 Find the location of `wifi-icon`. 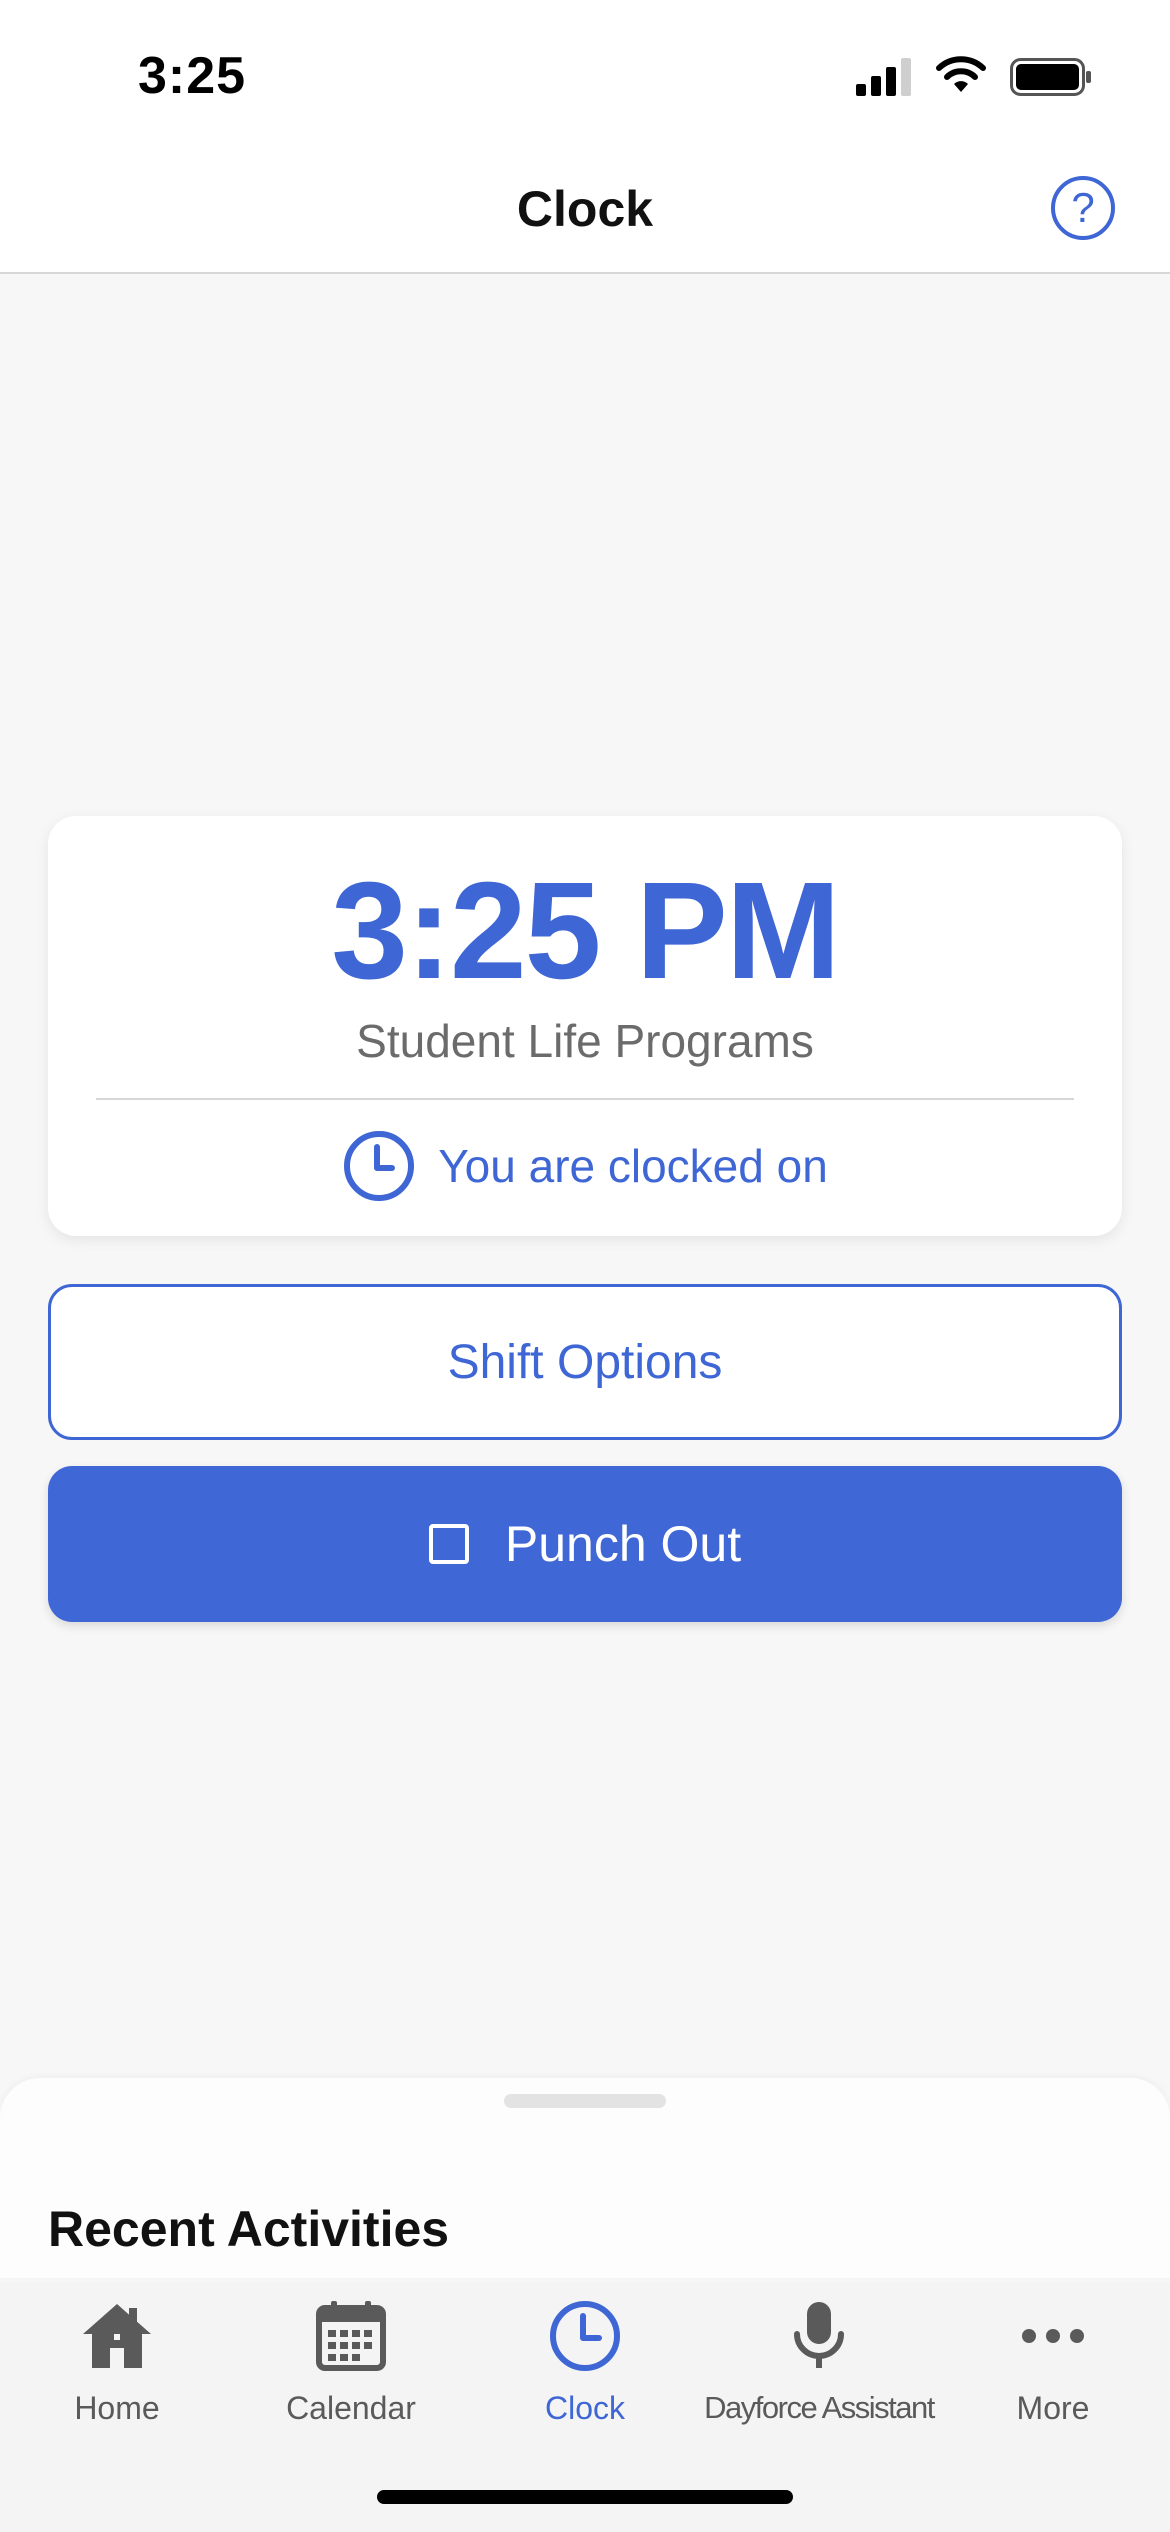

wifi-icon is located at coordinates (961, 74).